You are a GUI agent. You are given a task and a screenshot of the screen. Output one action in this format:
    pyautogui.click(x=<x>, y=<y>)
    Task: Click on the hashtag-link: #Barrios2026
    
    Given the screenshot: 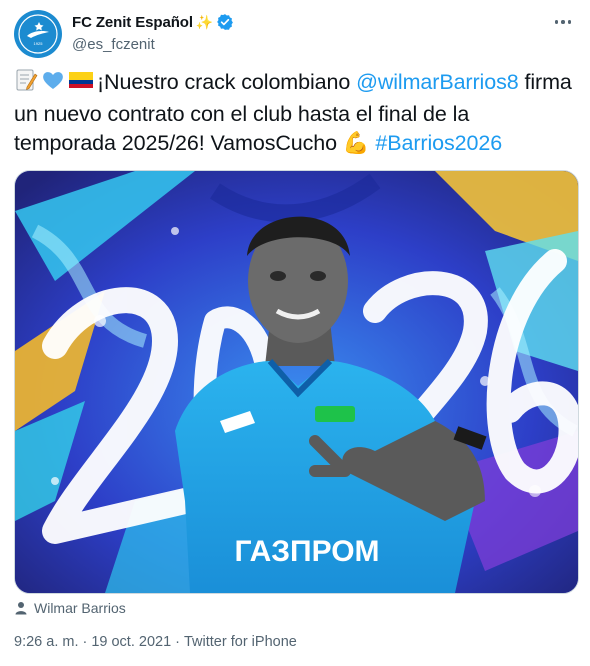 What is the action you would take?
    pyautogui.click(x=438, y=143)
    